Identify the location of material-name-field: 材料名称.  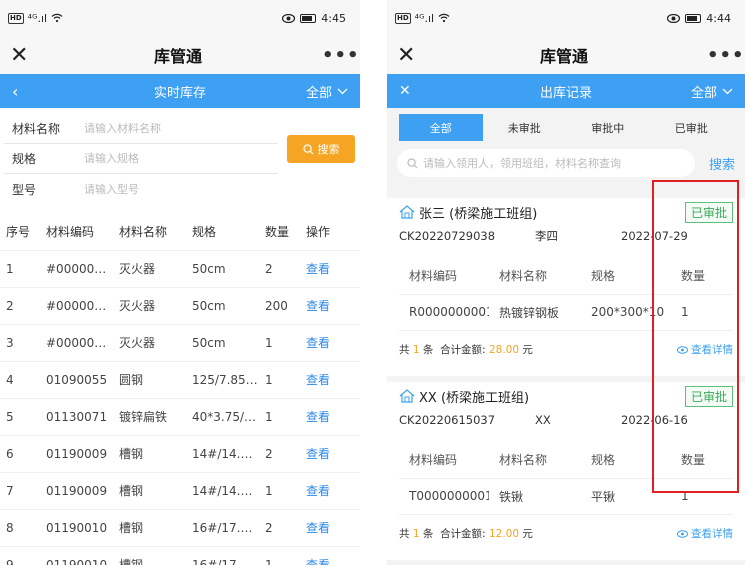
(141, 129).